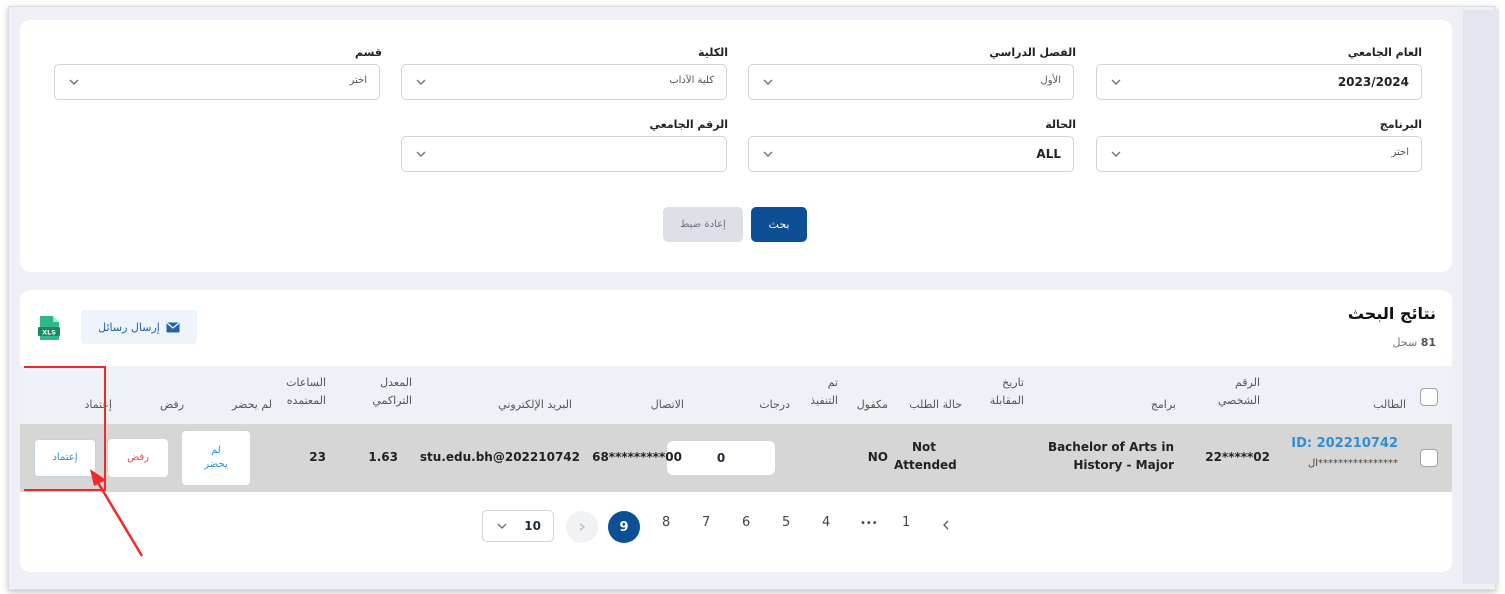 Image resolution: width=1505 pixels, height=594 pixels. I want to click on col-credit-hours: الساعات المعتمده, so click(306, 391).